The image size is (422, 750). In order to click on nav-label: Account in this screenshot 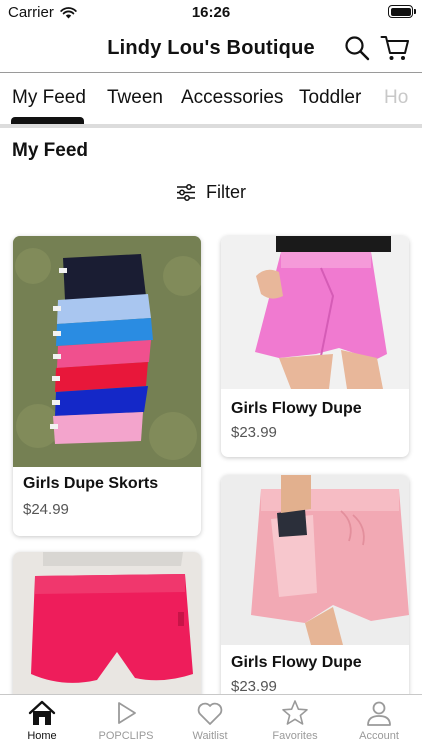, I will do `click(379, 736)`.